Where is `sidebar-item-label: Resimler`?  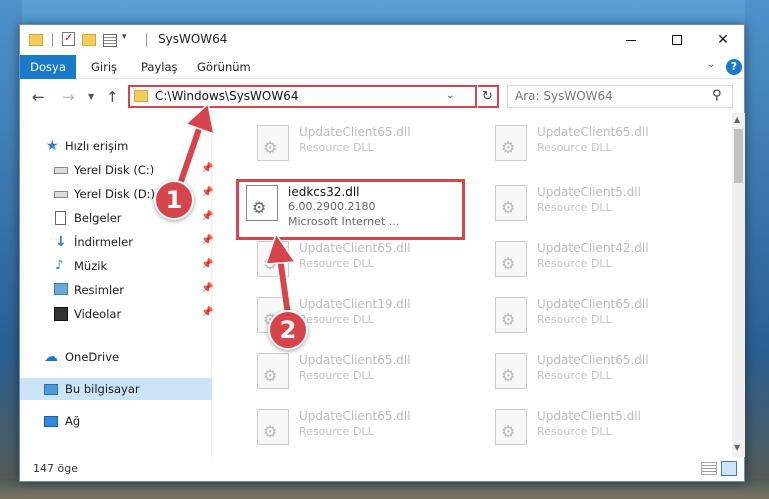 sidebar-item-label: Resimler is located at coordinates (99, 290).